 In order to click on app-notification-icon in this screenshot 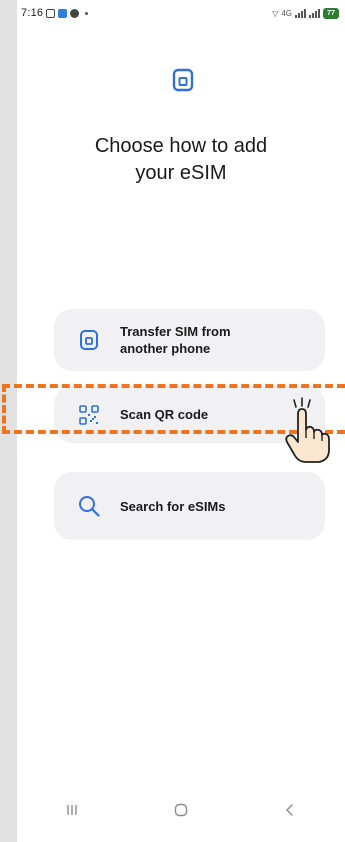, I will do `click(63, 13)`.